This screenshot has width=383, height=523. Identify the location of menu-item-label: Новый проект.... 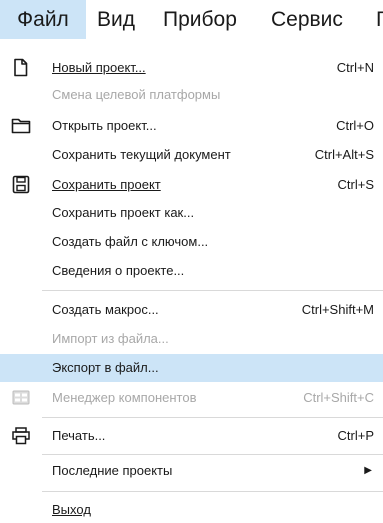
(99, 67).